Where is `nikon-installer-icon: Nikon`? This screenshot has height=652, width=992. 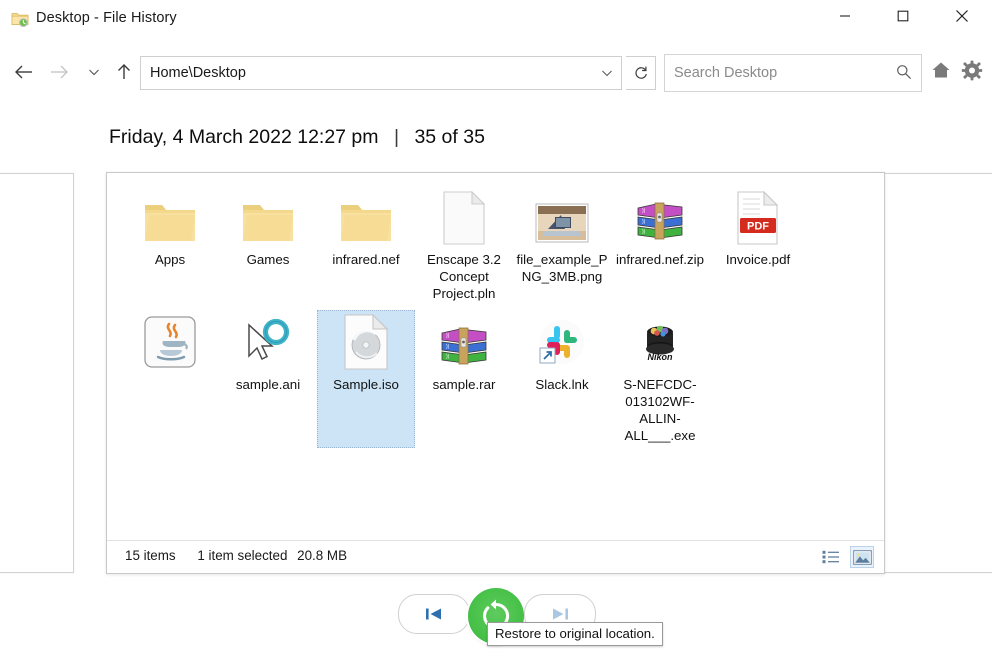
nikon-installer-icon: Nikon is located at coordinates (660, 342).